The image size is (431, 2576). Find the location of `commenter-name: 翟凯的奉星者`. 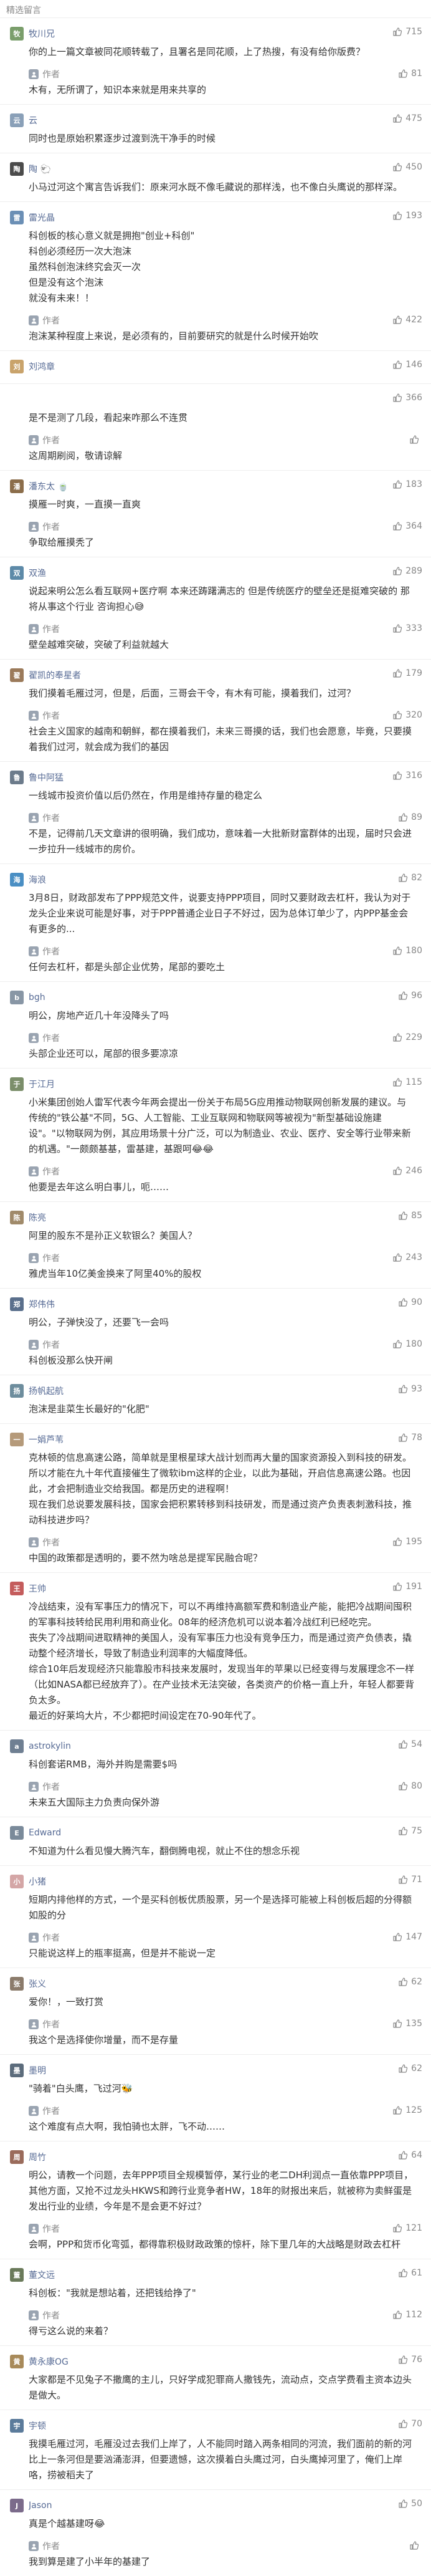

commenter-name: 翟凯的奉星者 is located at coordinates (55, 675).